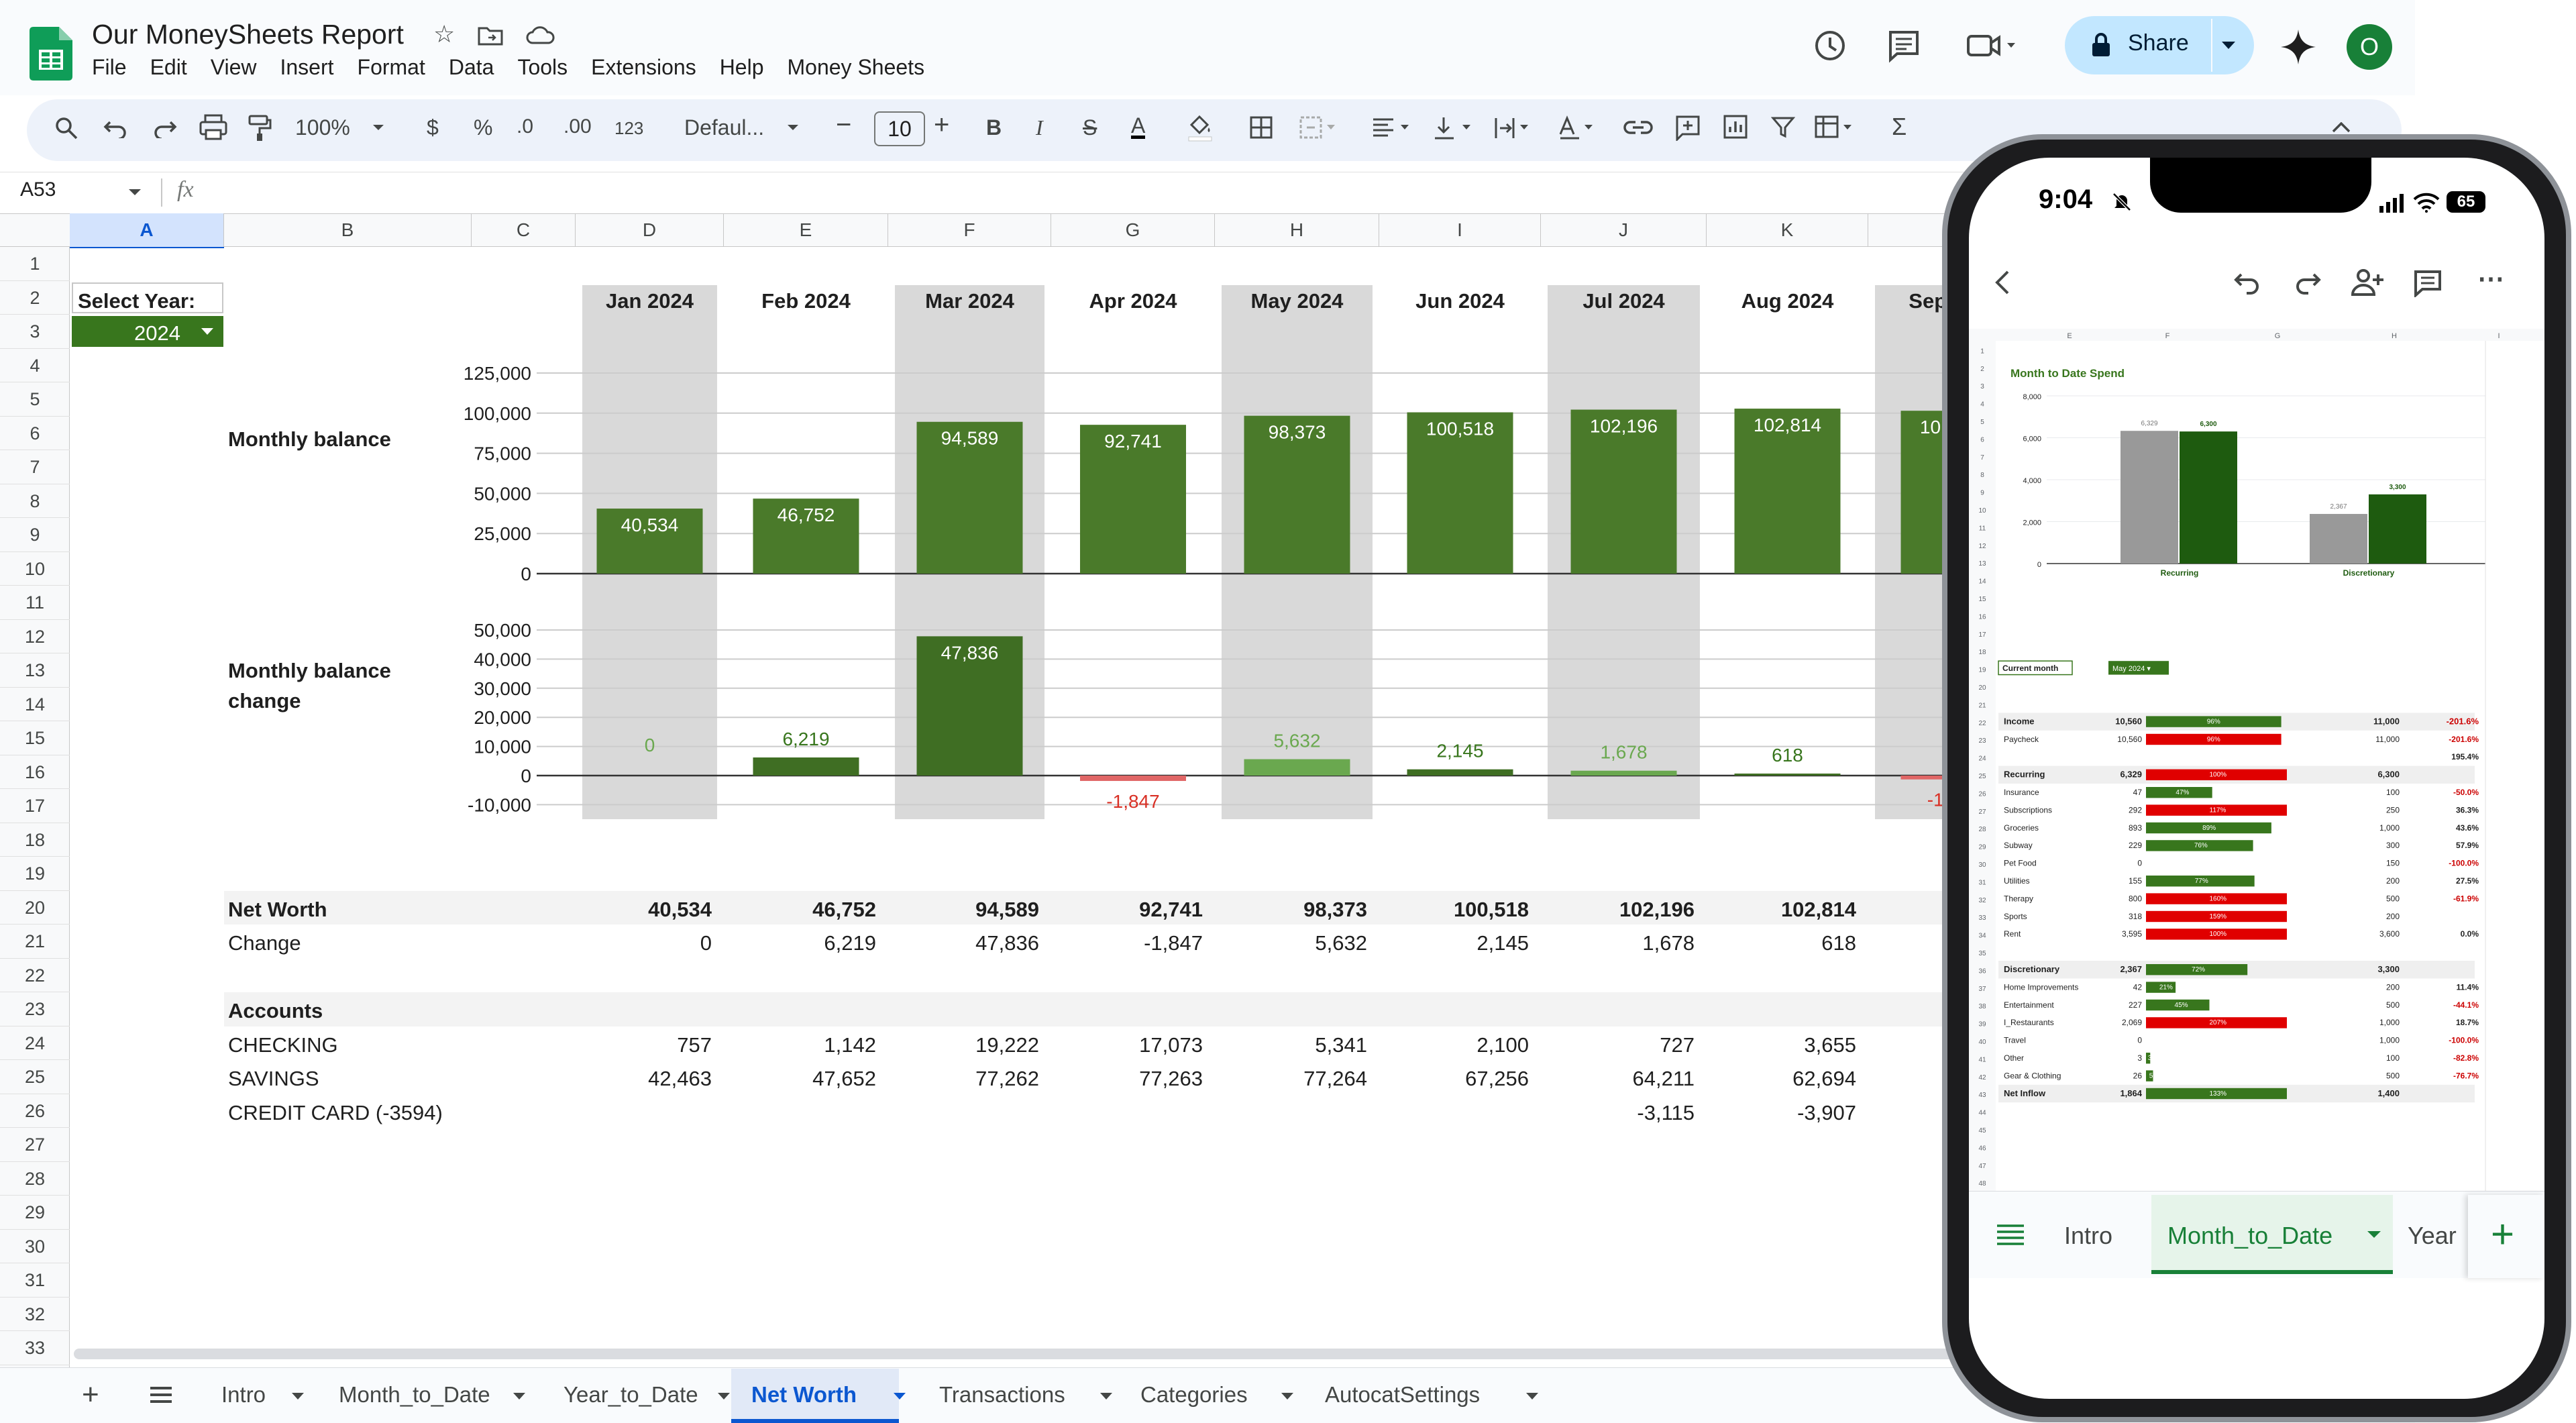  I want to click on sheets-logo-icon, so click(51, 54).